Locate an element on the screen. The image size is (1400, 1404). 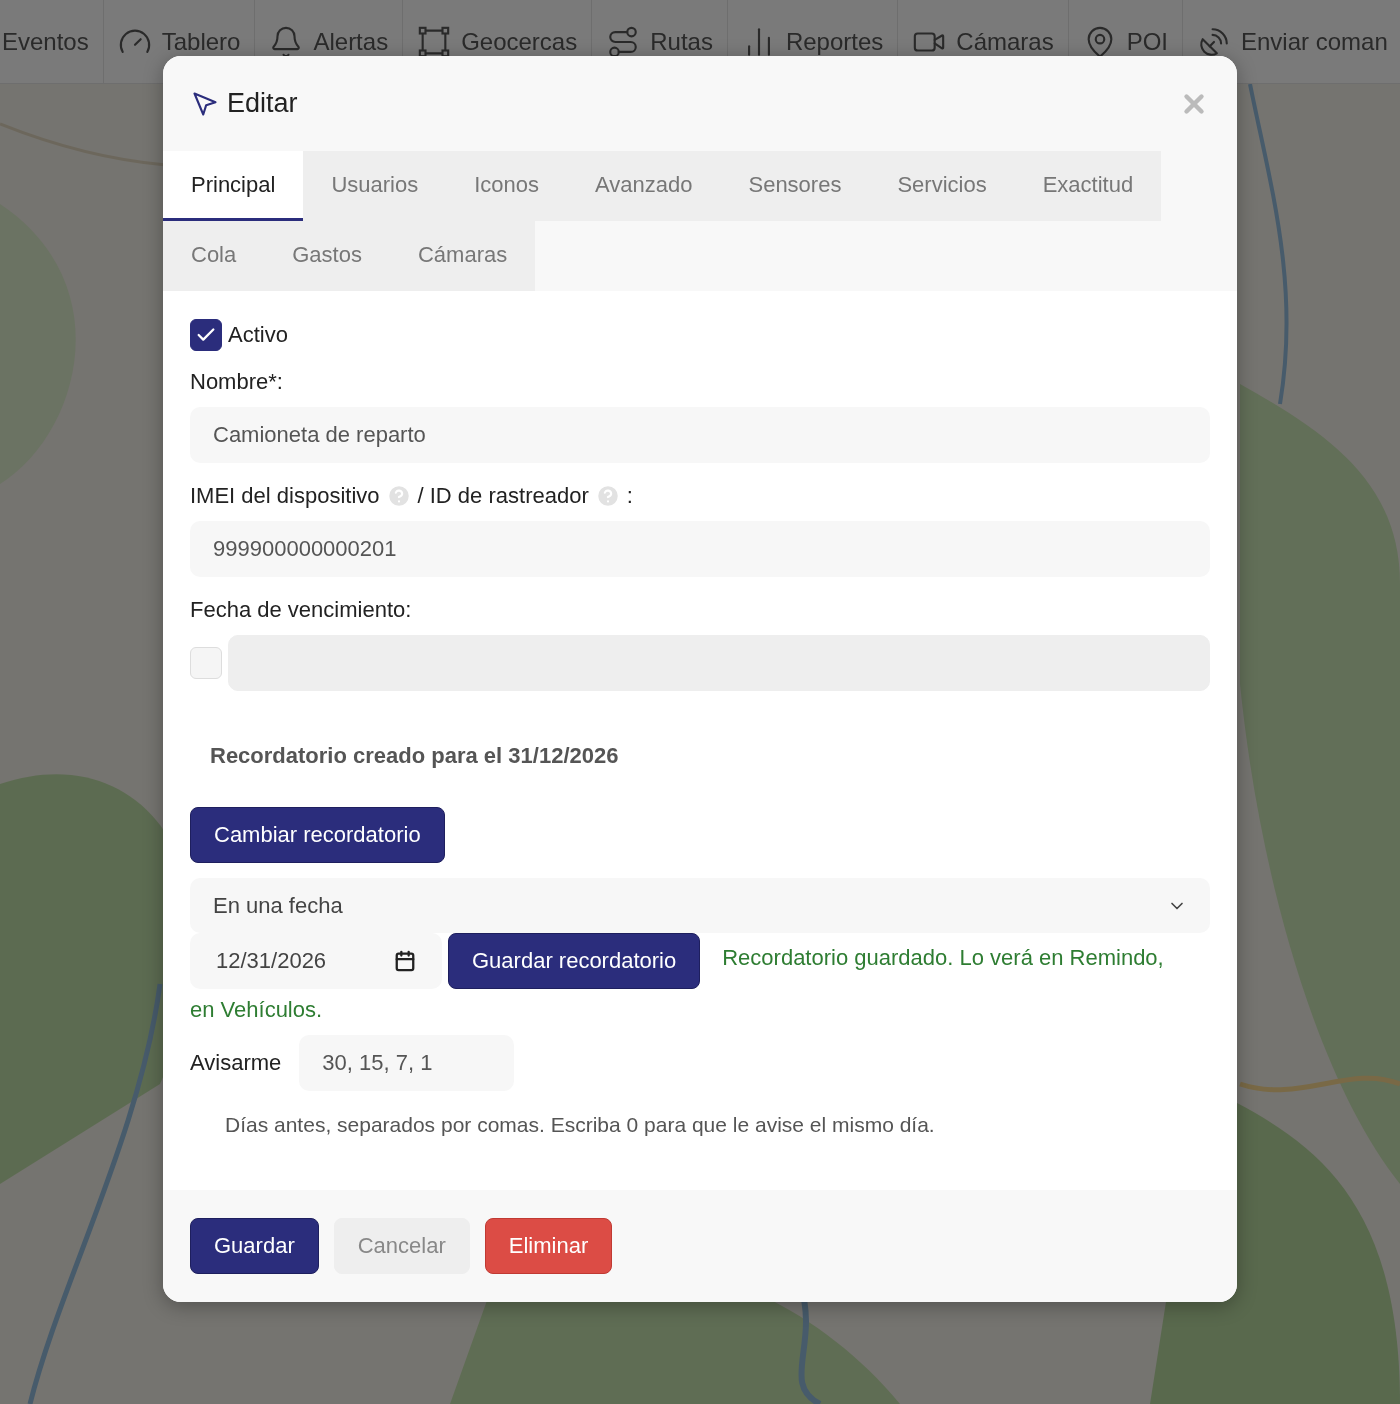
help-text: Días antes, separados por comas. Escriba 0 para que le avise el mismo día. is located at coordinates (580, 1125).